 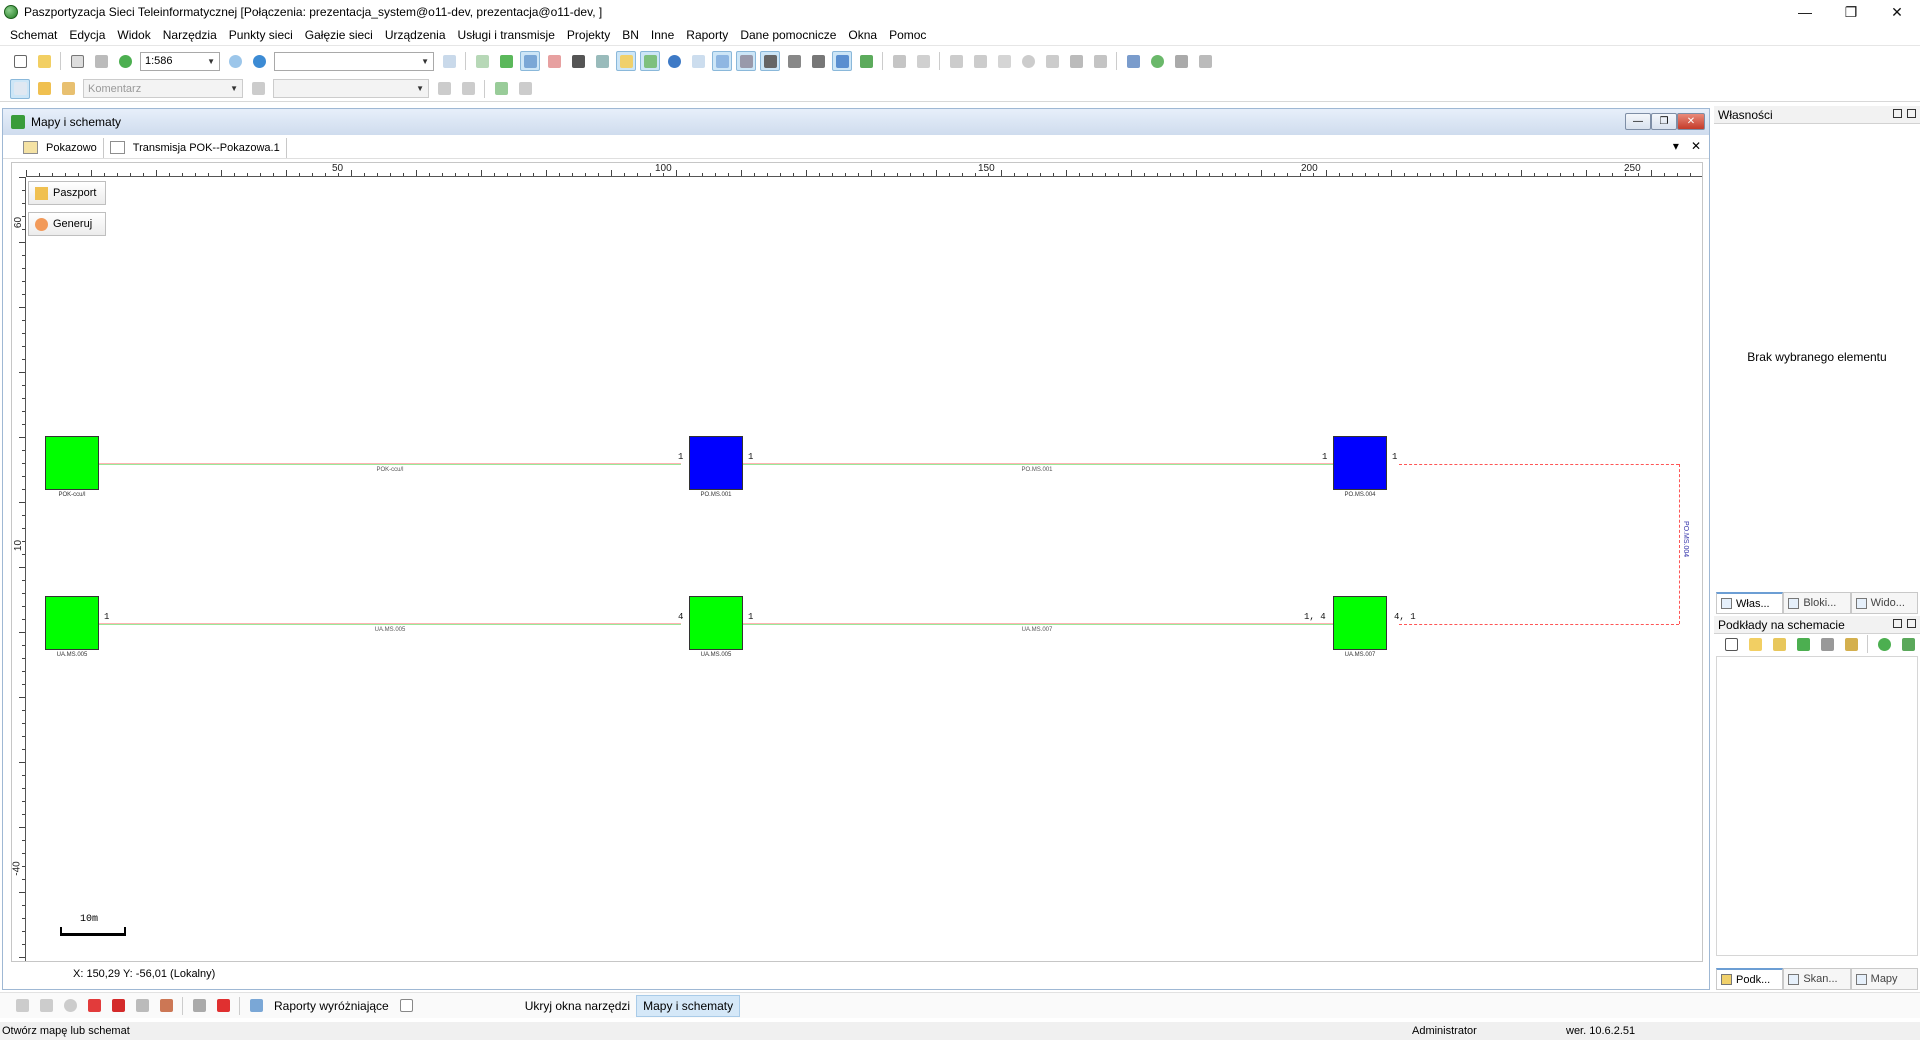 I want to click on map-icon, so click(x=1780, y=644).